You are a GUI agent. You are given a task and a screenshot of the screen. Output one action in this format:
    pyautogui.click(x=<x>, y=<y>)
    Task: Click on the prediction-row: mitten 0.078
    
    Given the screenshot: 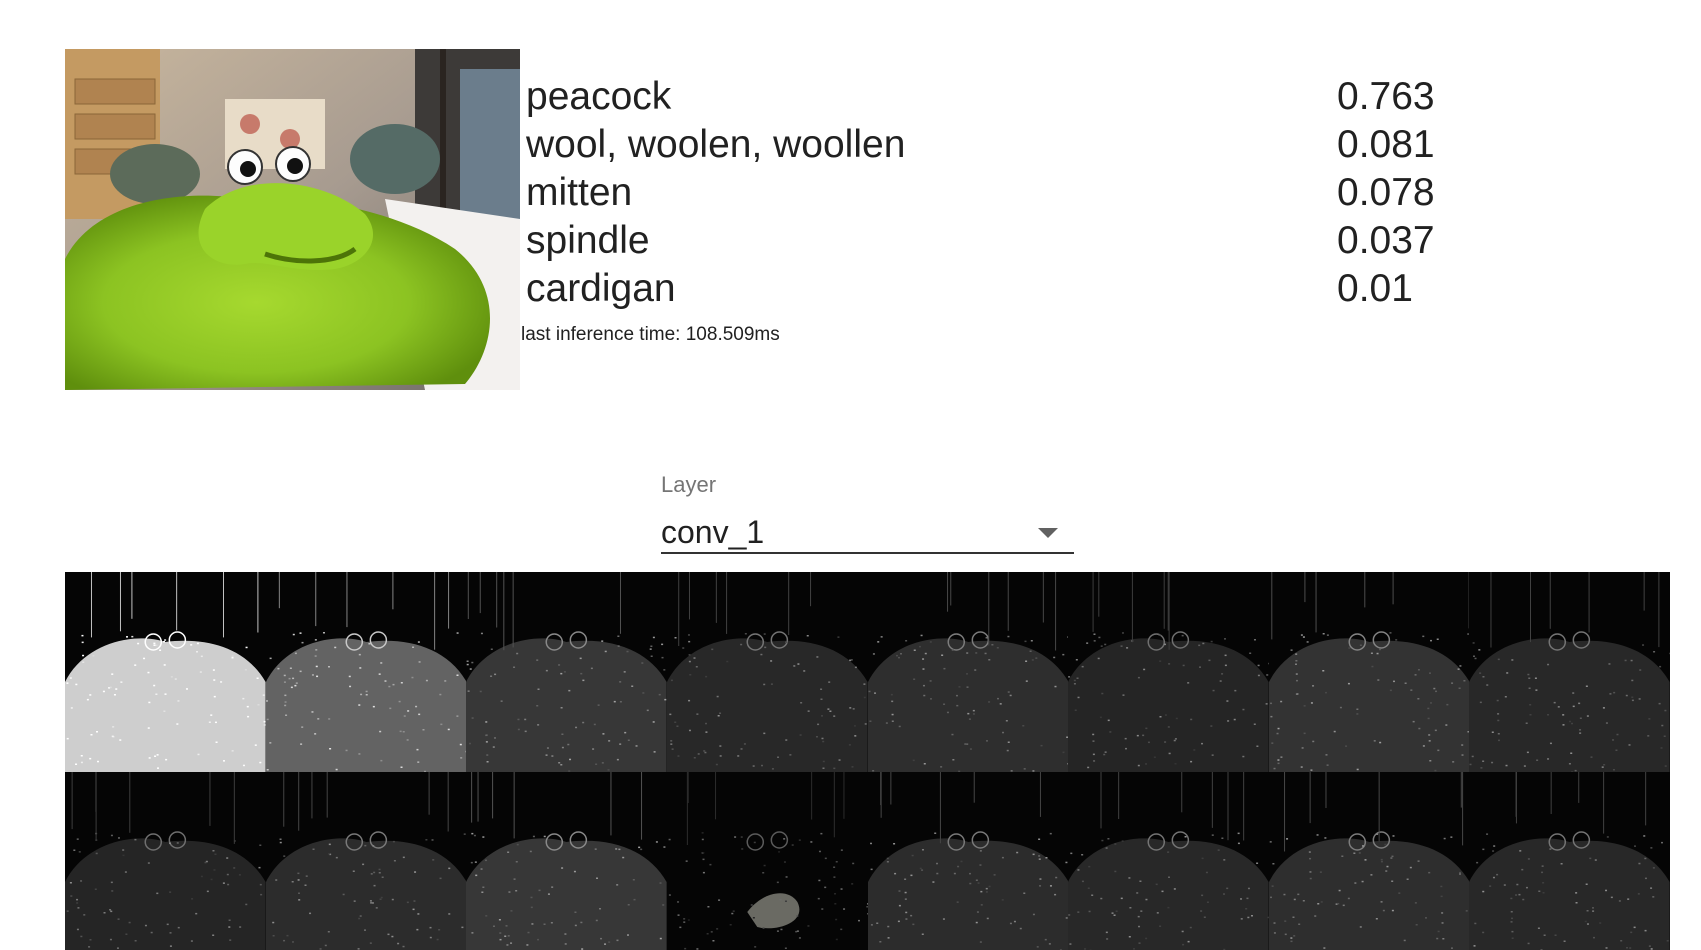 What is the action you would take?
    pyautogui.click(x=986, y=193)
    